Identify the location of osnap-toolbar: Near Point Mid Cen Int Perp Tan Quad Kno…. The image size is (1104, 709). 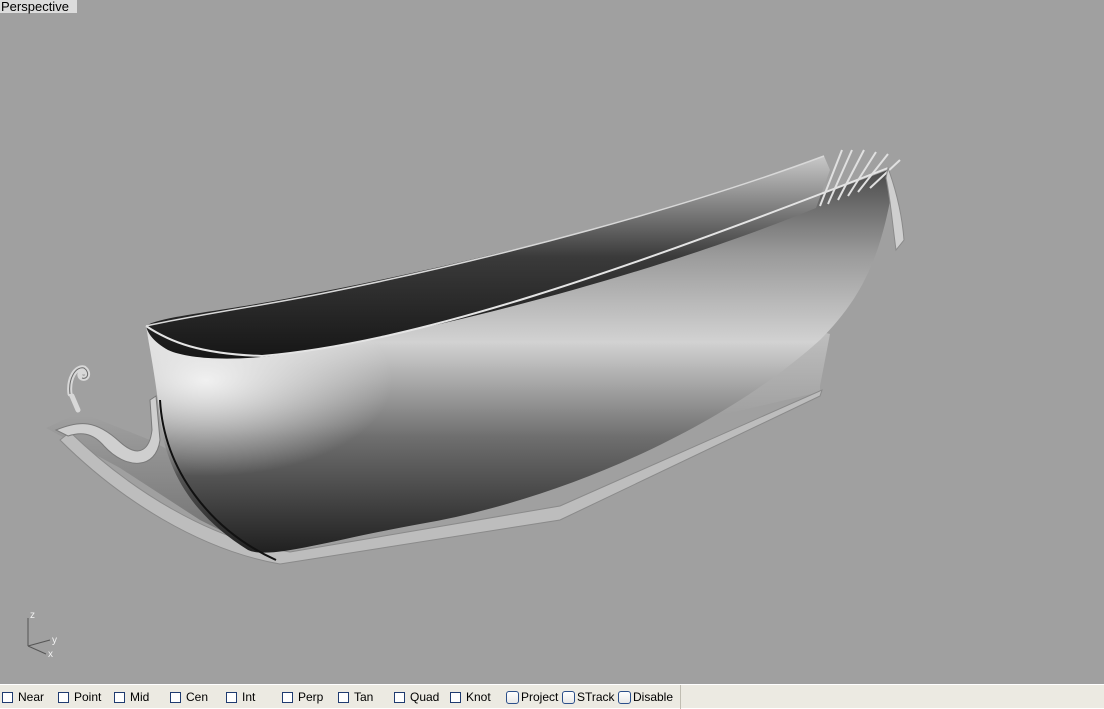
(552, 696).